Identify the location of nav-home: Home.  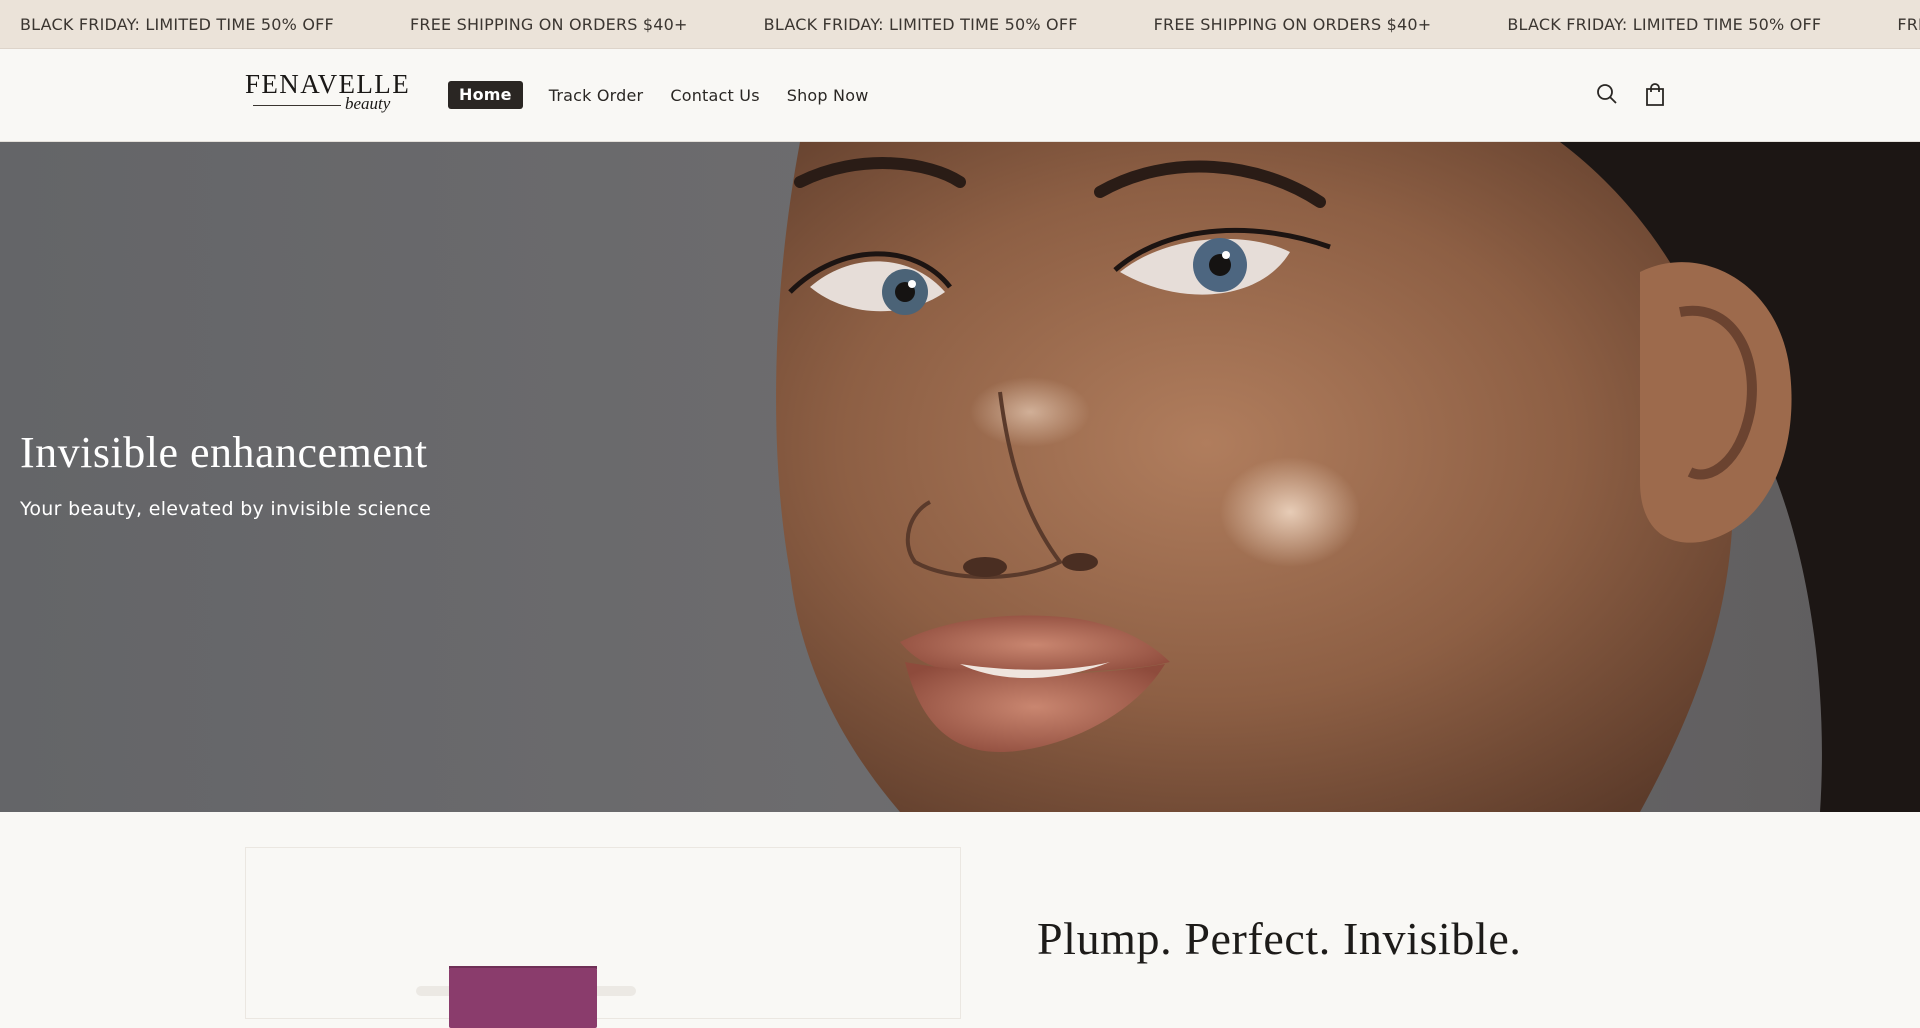
(485, 95).